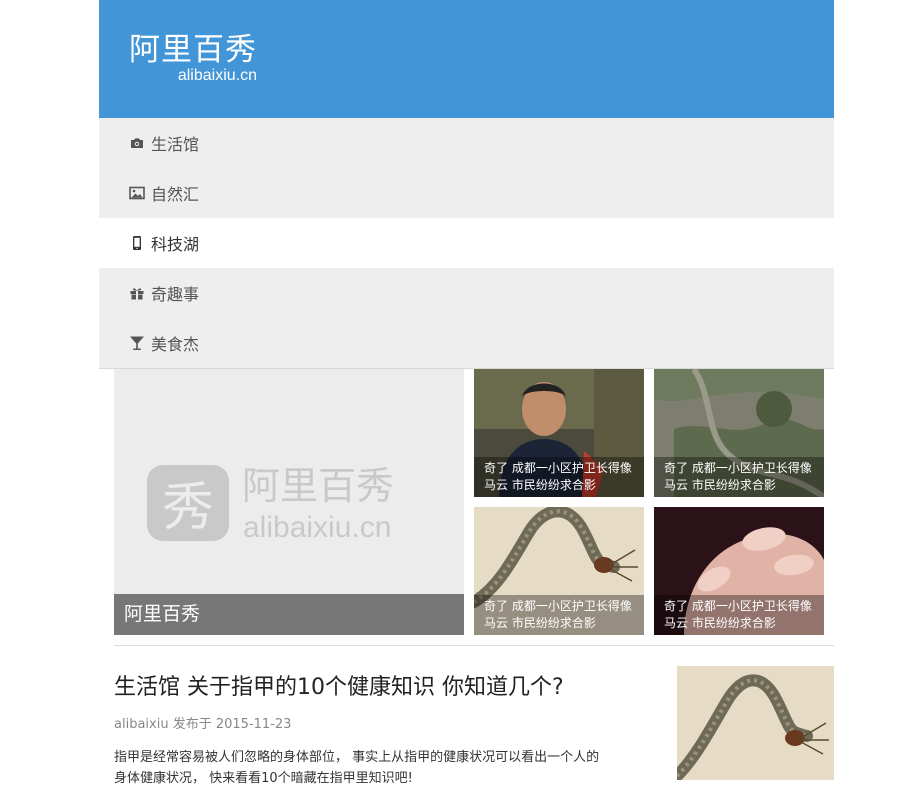 The image size is (905, 789). What do you see at coordinates (137, 293) in the screenshot?
I see `gift-icon` at bounding box center [137, 293].